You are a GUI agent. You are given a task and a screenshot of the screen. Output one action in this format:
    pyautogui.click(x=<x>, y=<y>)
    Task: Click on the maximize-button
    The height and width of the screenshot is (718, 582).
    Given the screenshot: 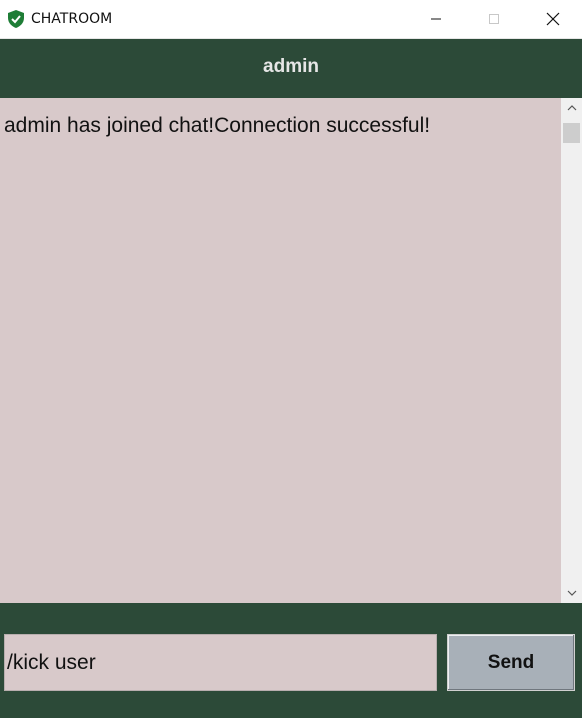 What is the action you would take?
    pyautogui.click(x=494, y=19)
    